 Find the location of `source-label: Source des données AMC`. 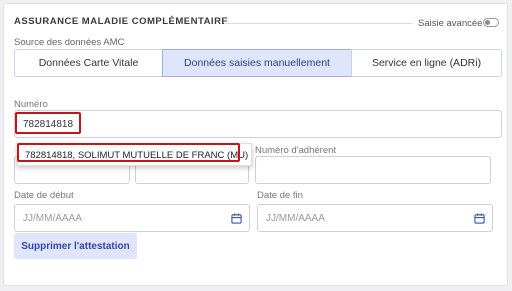

source-label: Source des données AMC is located at coordinates (69, 42).